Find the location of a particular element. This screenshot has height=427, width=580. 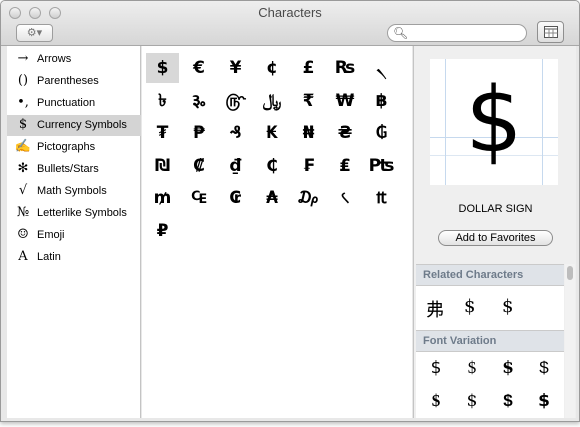

character-cell: ₠ is located at coordinates (199, 198).